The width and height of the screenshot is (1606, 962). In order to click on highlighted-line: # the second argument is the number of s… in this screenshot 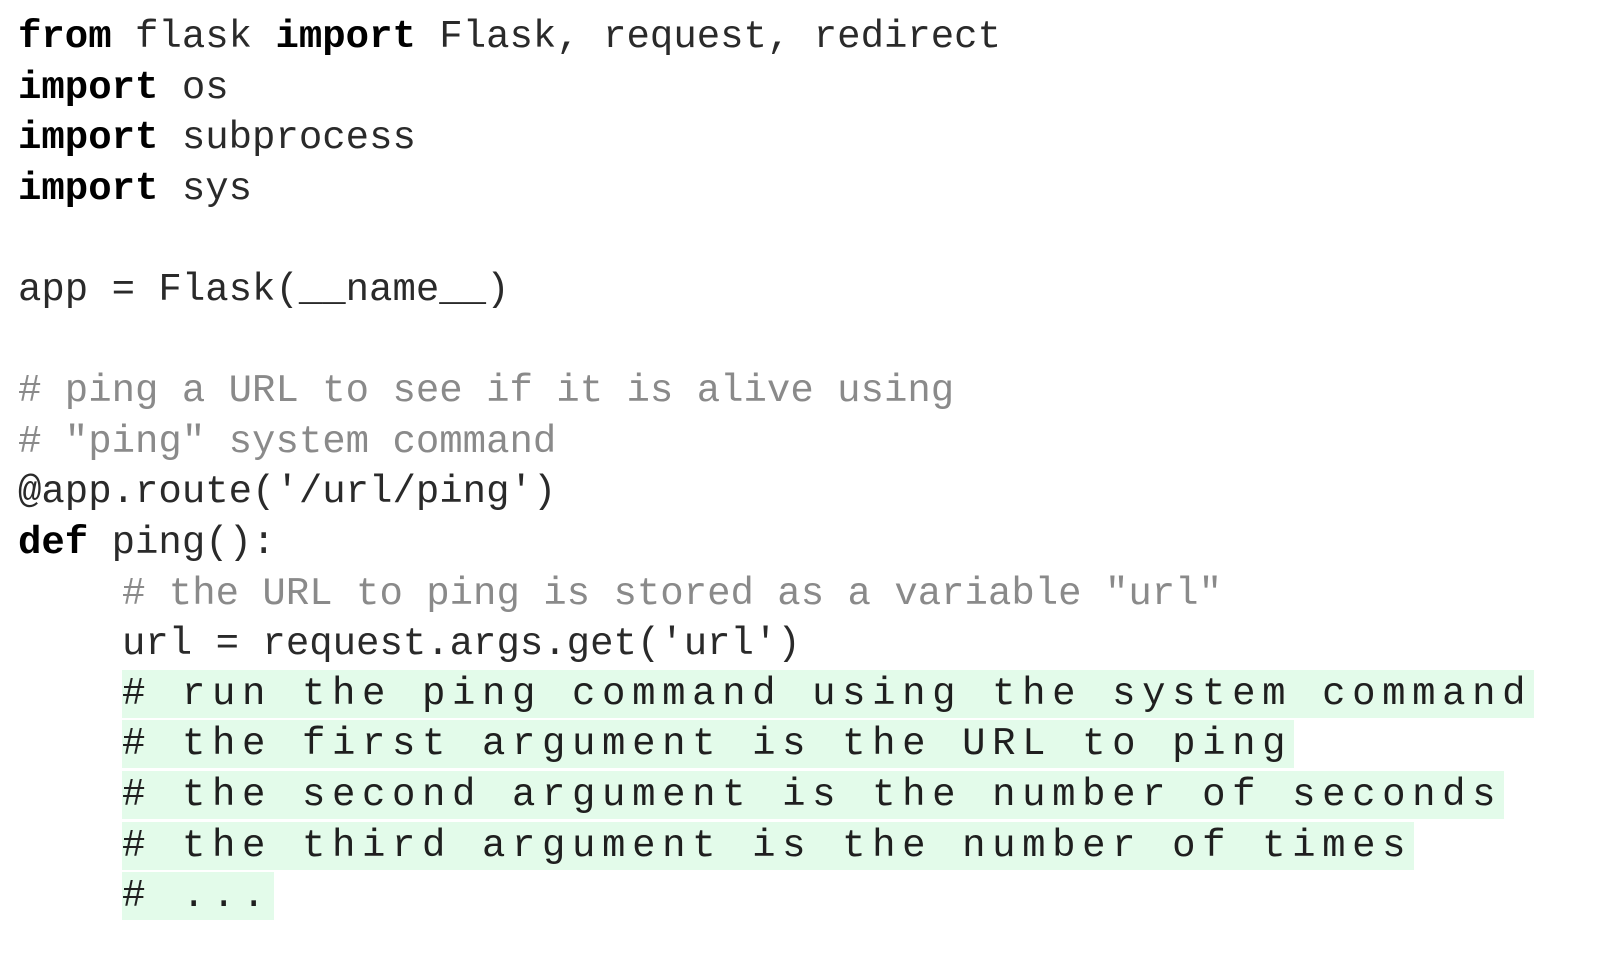, I will do `click(776, 796)`.